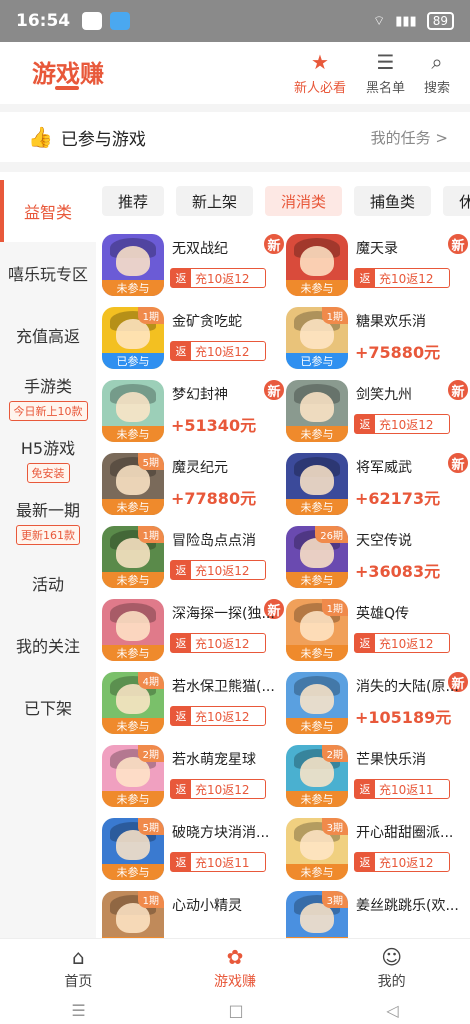 The width and height of the screenshot is (470, 1024). I want to click on category-tab: 休, so click(456, 201).